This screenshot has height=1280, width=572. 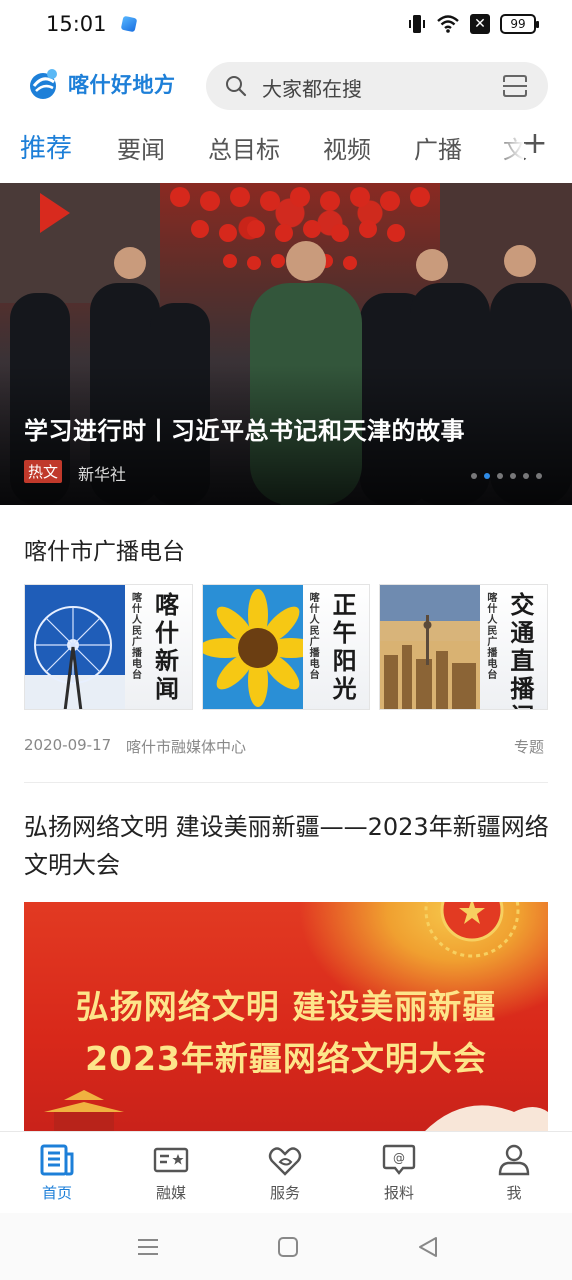 What do you see at coordinates (286, 149) in the screenshot?
I see `channel-tabs: 推荐 要闻 总目标 视频 广播 文 +` at bounding box center [286, 149].